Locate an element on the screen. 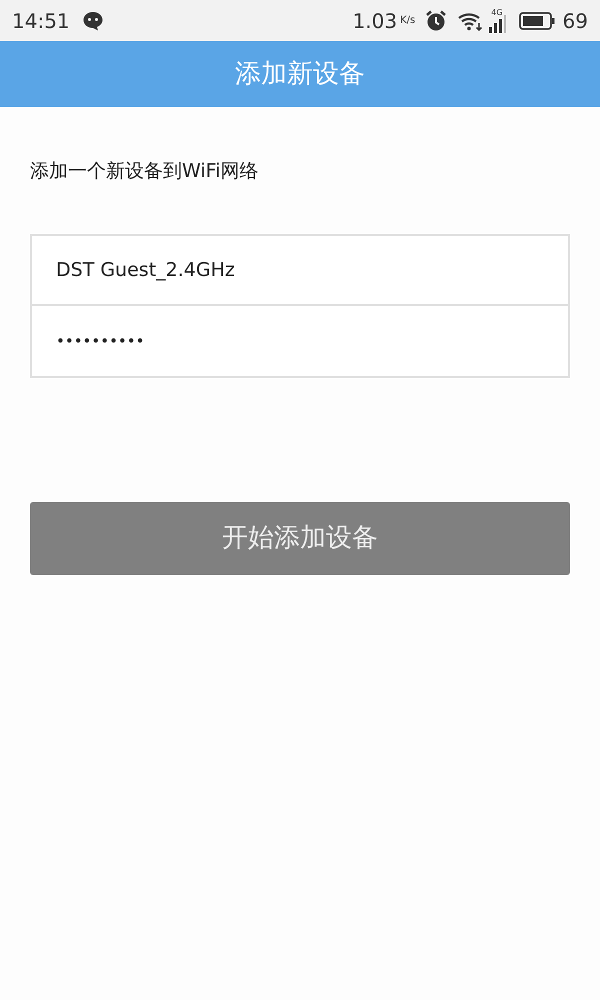 The height and width of the screenshot is (1000, 600). chat-bubble-icon is located at coordinates (93, 20).